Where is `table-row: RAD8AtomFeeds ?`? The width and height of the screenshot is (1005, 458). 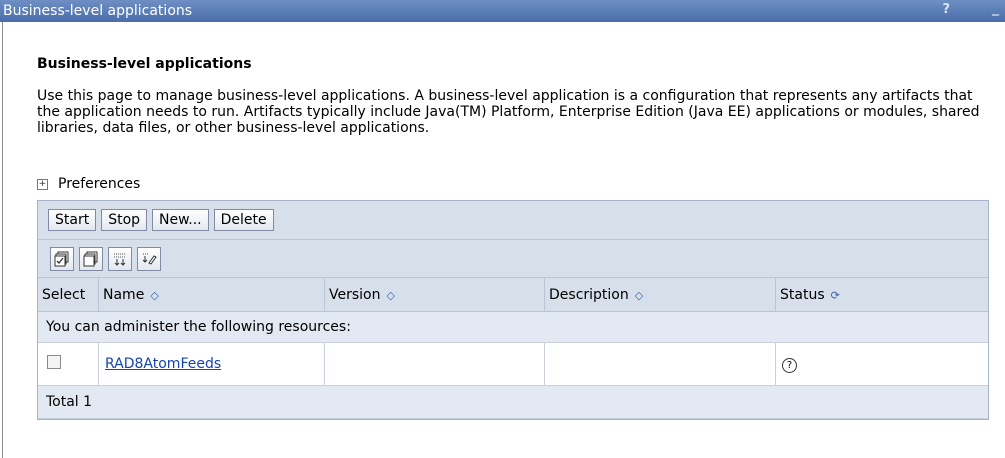
table-row: RAD8AtomFeeds ? is located at coordinates (513, 364).